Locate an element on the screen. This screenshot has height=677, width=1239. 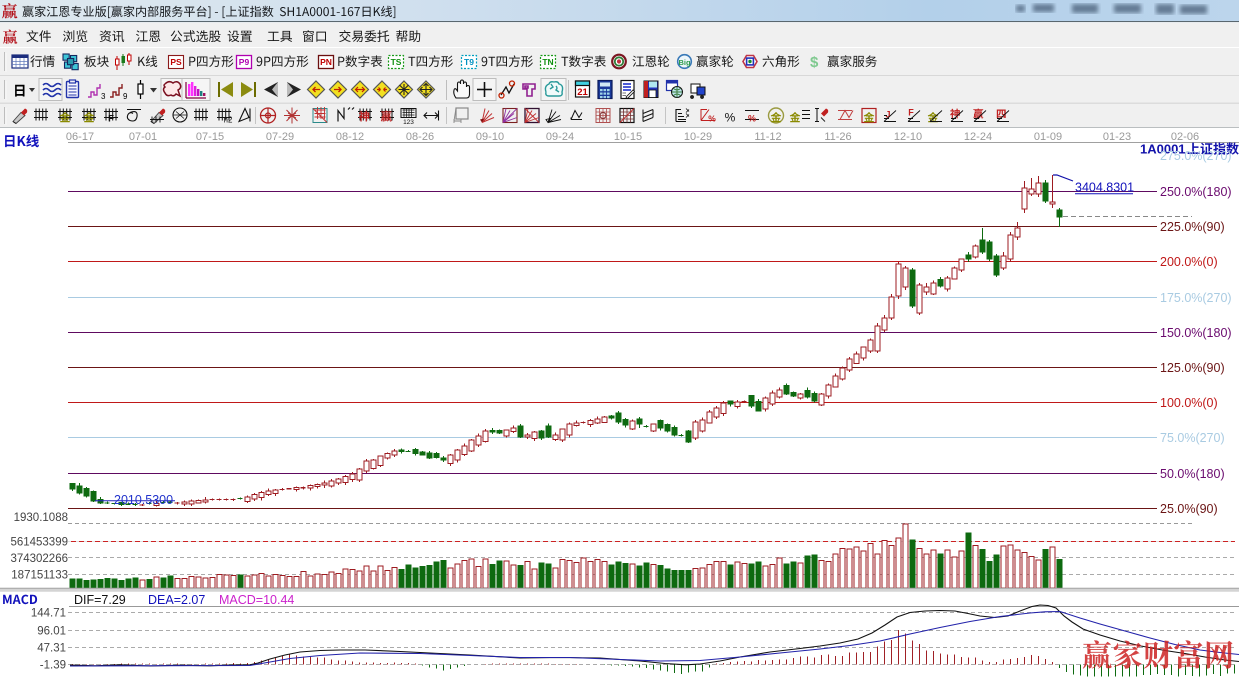
svg-text: 100.0%(0) is located at coordinates (1189, 403).